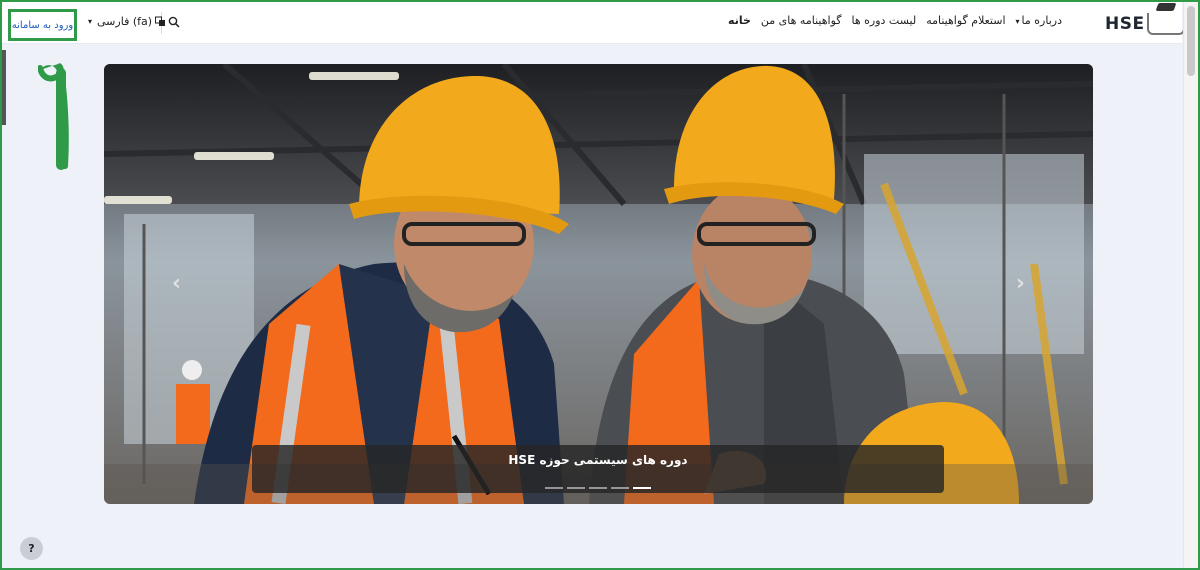  I want to click on nav-item-4: درباره ما▾, so click(1039, 20).